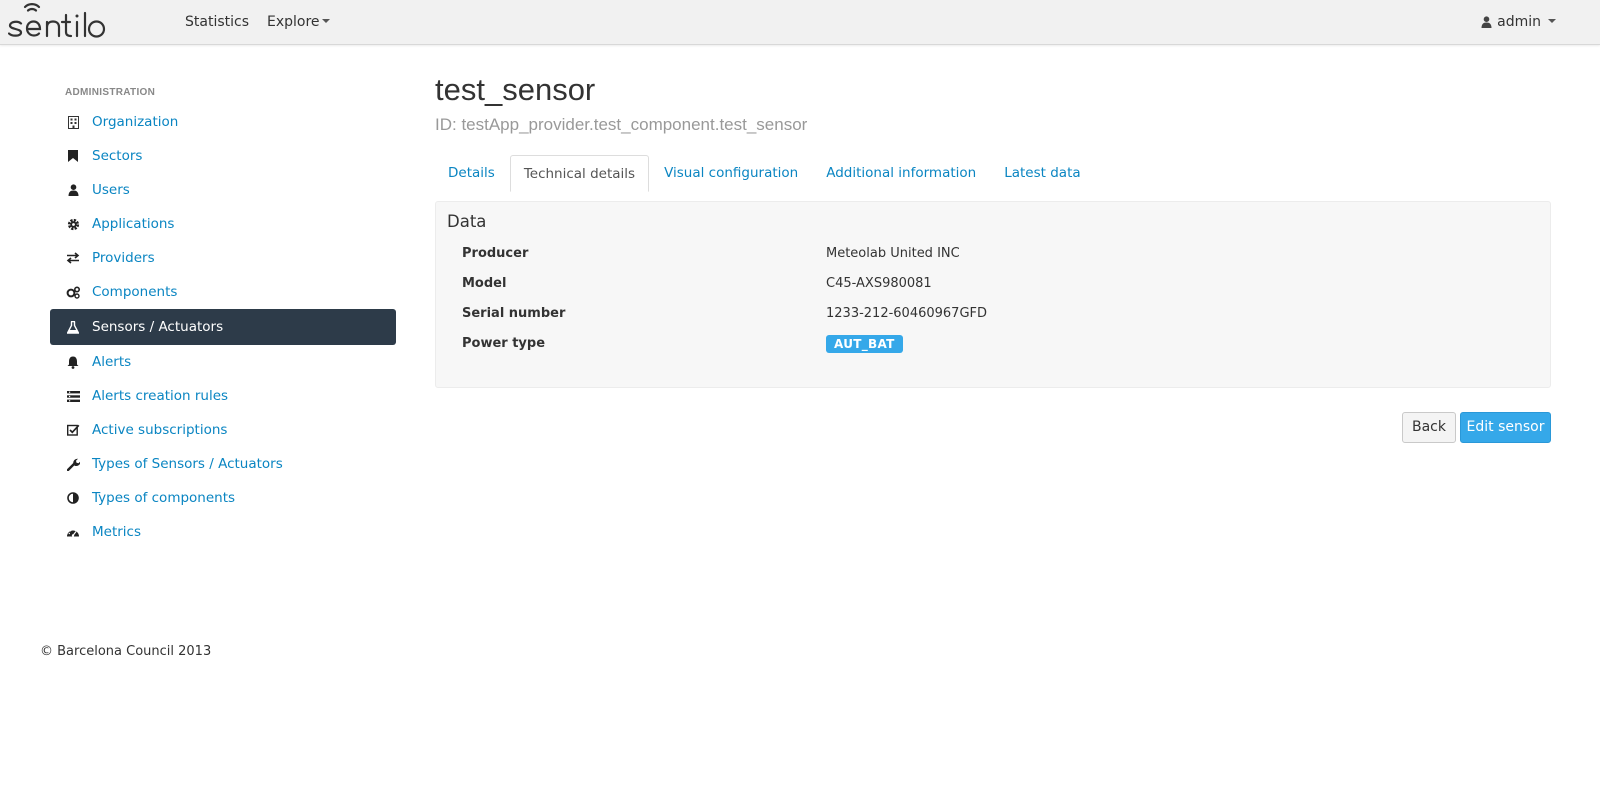 Image resolution: width=1600 pixels, height=800 pixels. What do you see at coordinates (223, 190) in the screenshot?
I see `sidebar-item-users: Users` at bounding box center [223, 190].